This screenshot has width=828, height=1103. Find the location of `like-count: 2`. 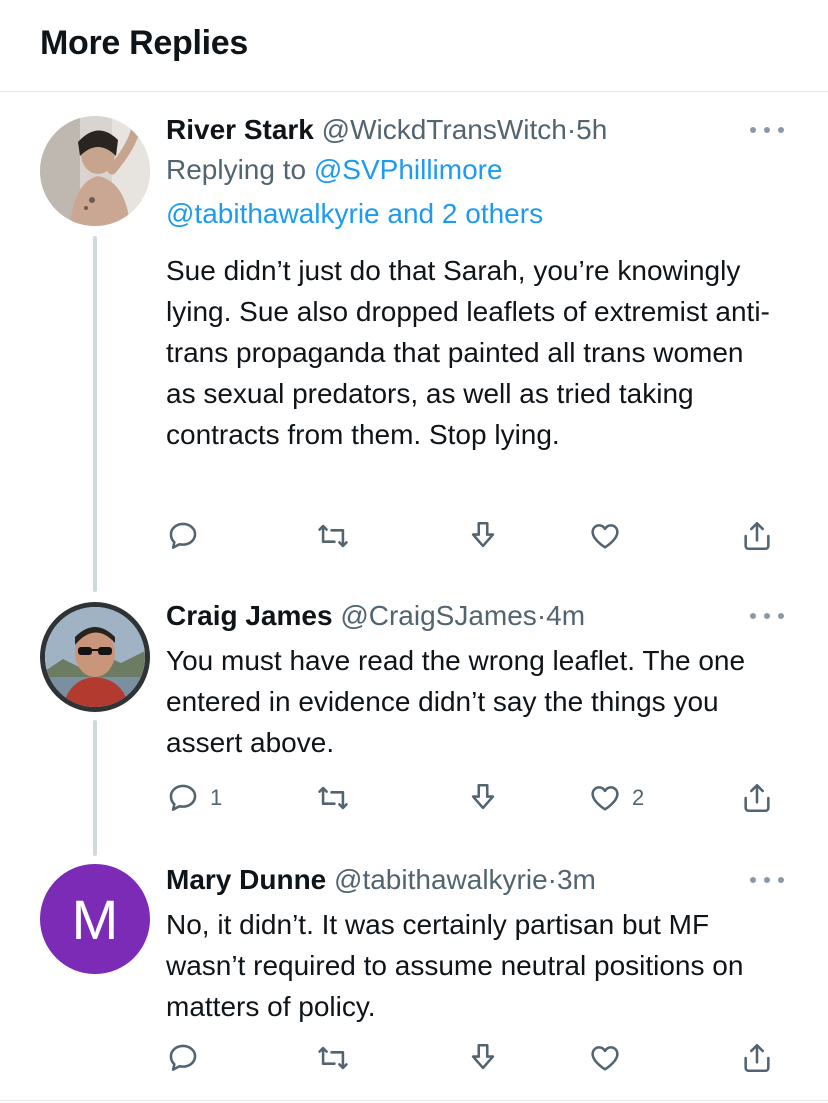

like-count: 2 is located at coordinates (638, 797).